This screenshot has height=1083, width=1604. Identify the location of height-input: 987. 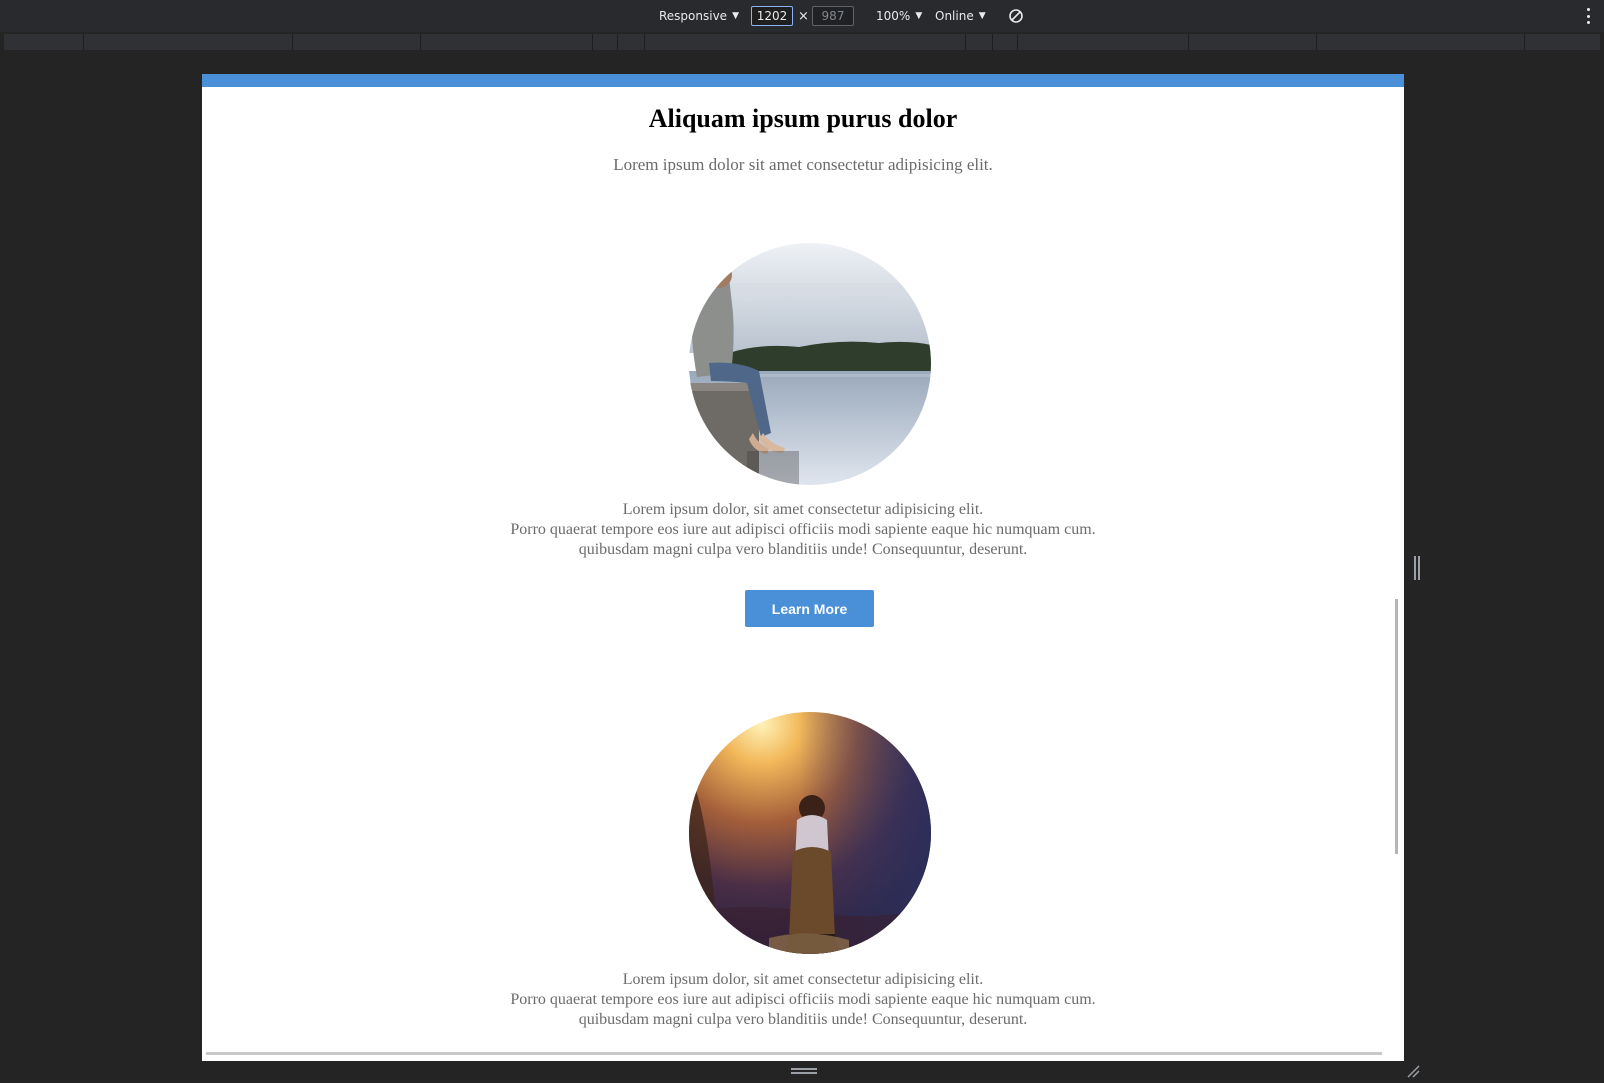
(833, 16).